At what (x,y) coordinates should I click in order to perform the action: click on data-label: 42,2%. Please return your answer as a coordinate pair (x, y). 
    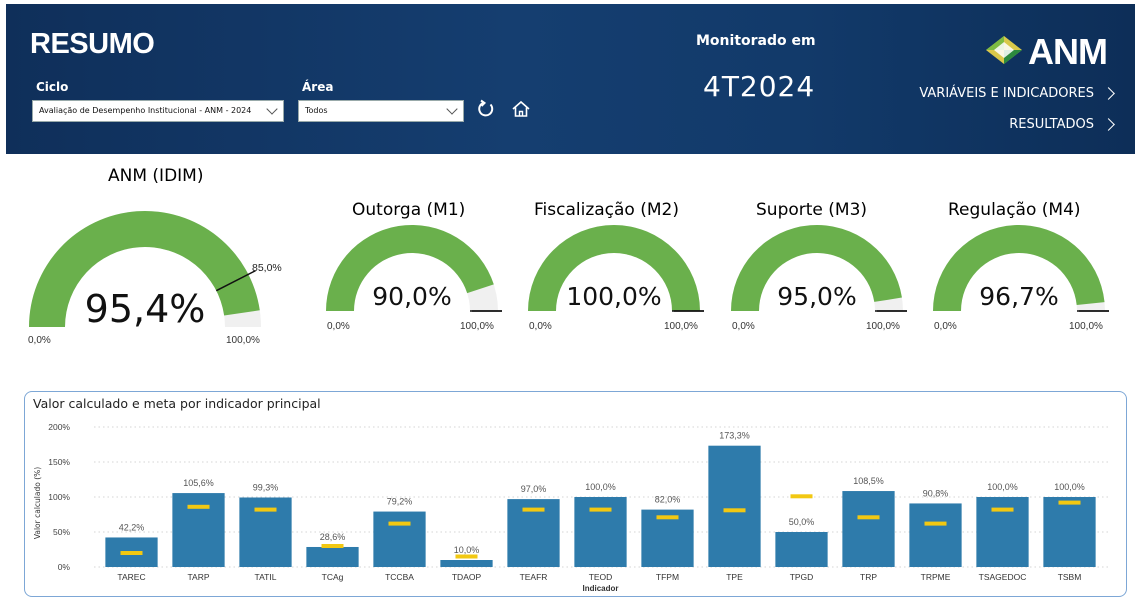
    Looking at the image, I should click on (132, 527).